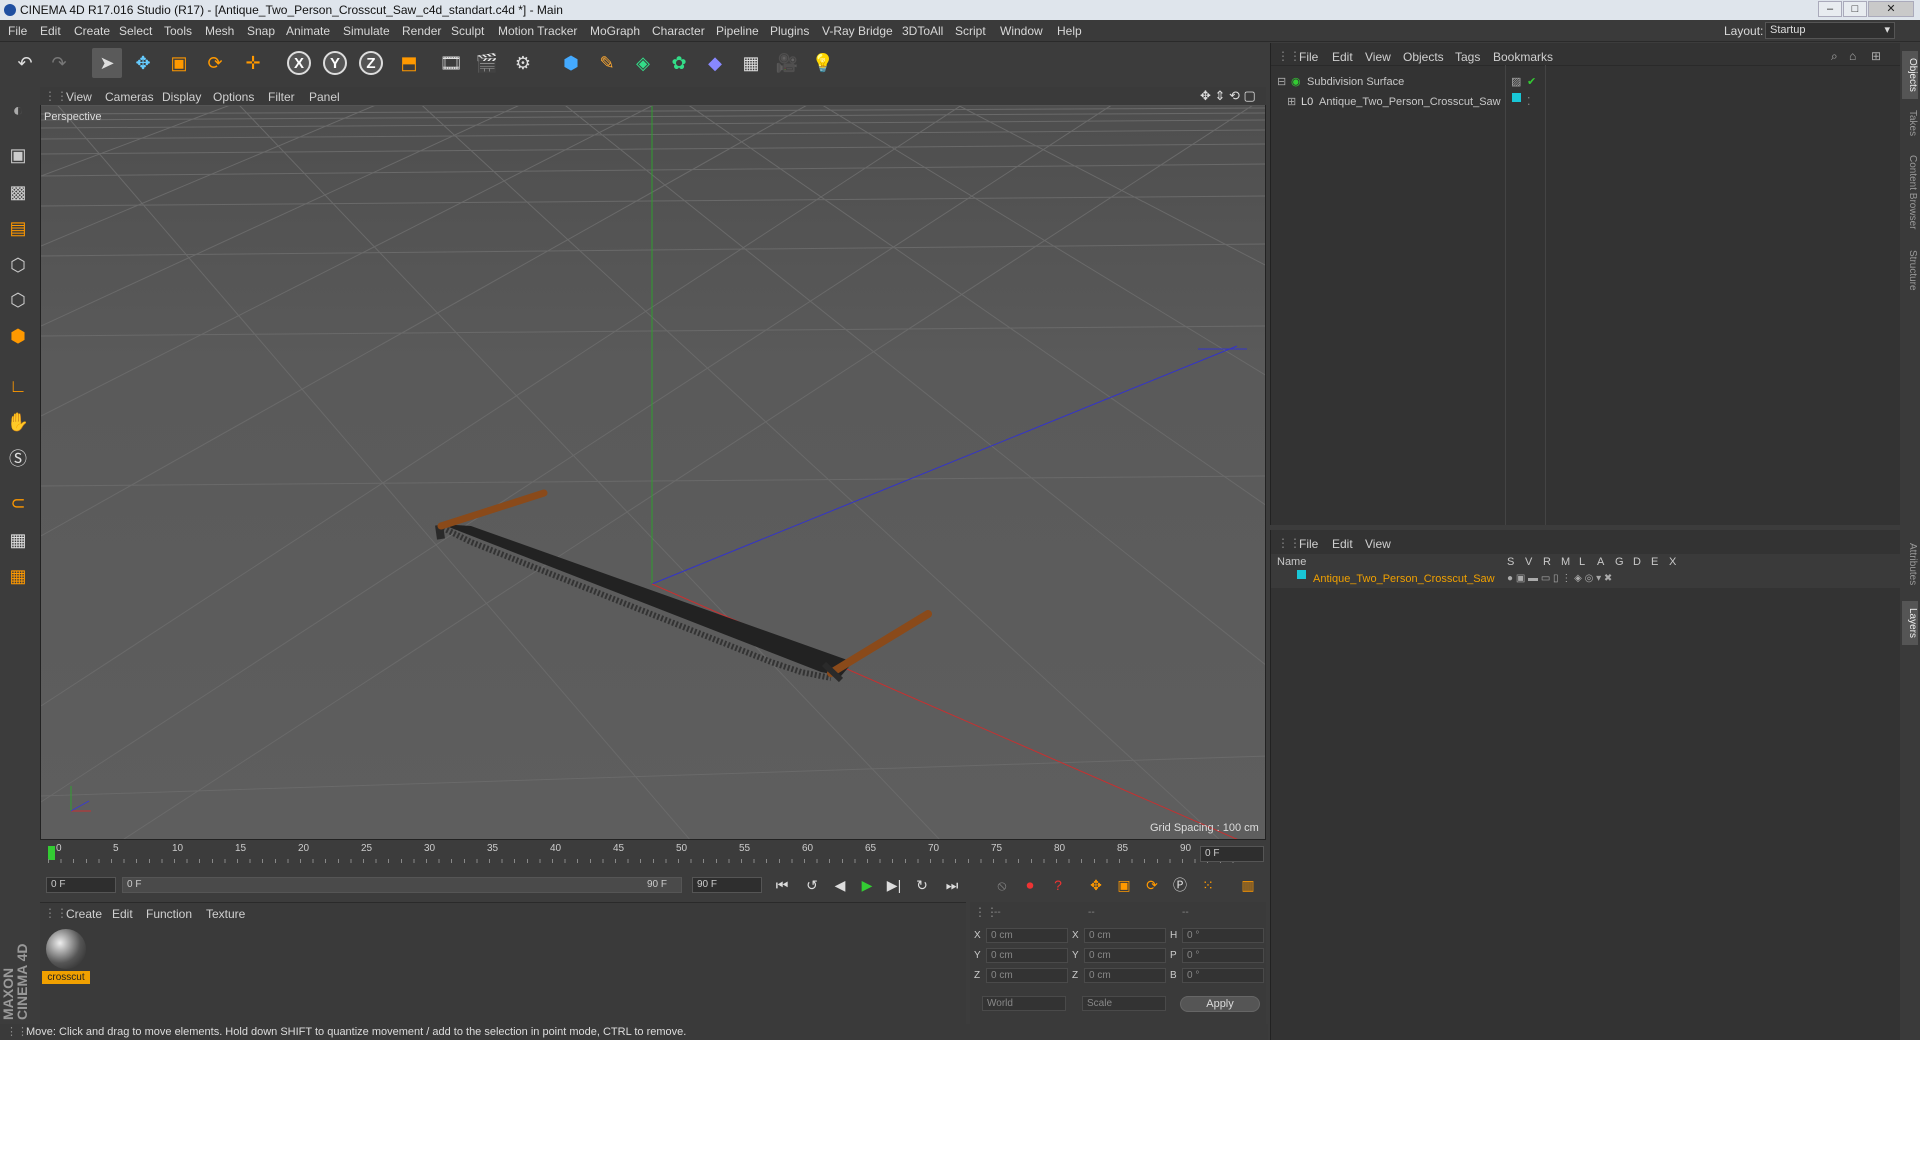 Image resolution: width=1920 pixels, height=1158 pixels. Describe the element at coordinates (1301, 574) in the screenshot. I see `layer-color-swatch` at that location.